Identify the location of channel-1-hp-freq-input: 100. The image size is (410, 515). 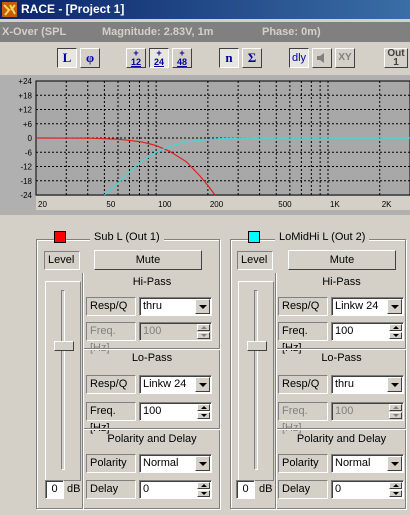
(175, 331).